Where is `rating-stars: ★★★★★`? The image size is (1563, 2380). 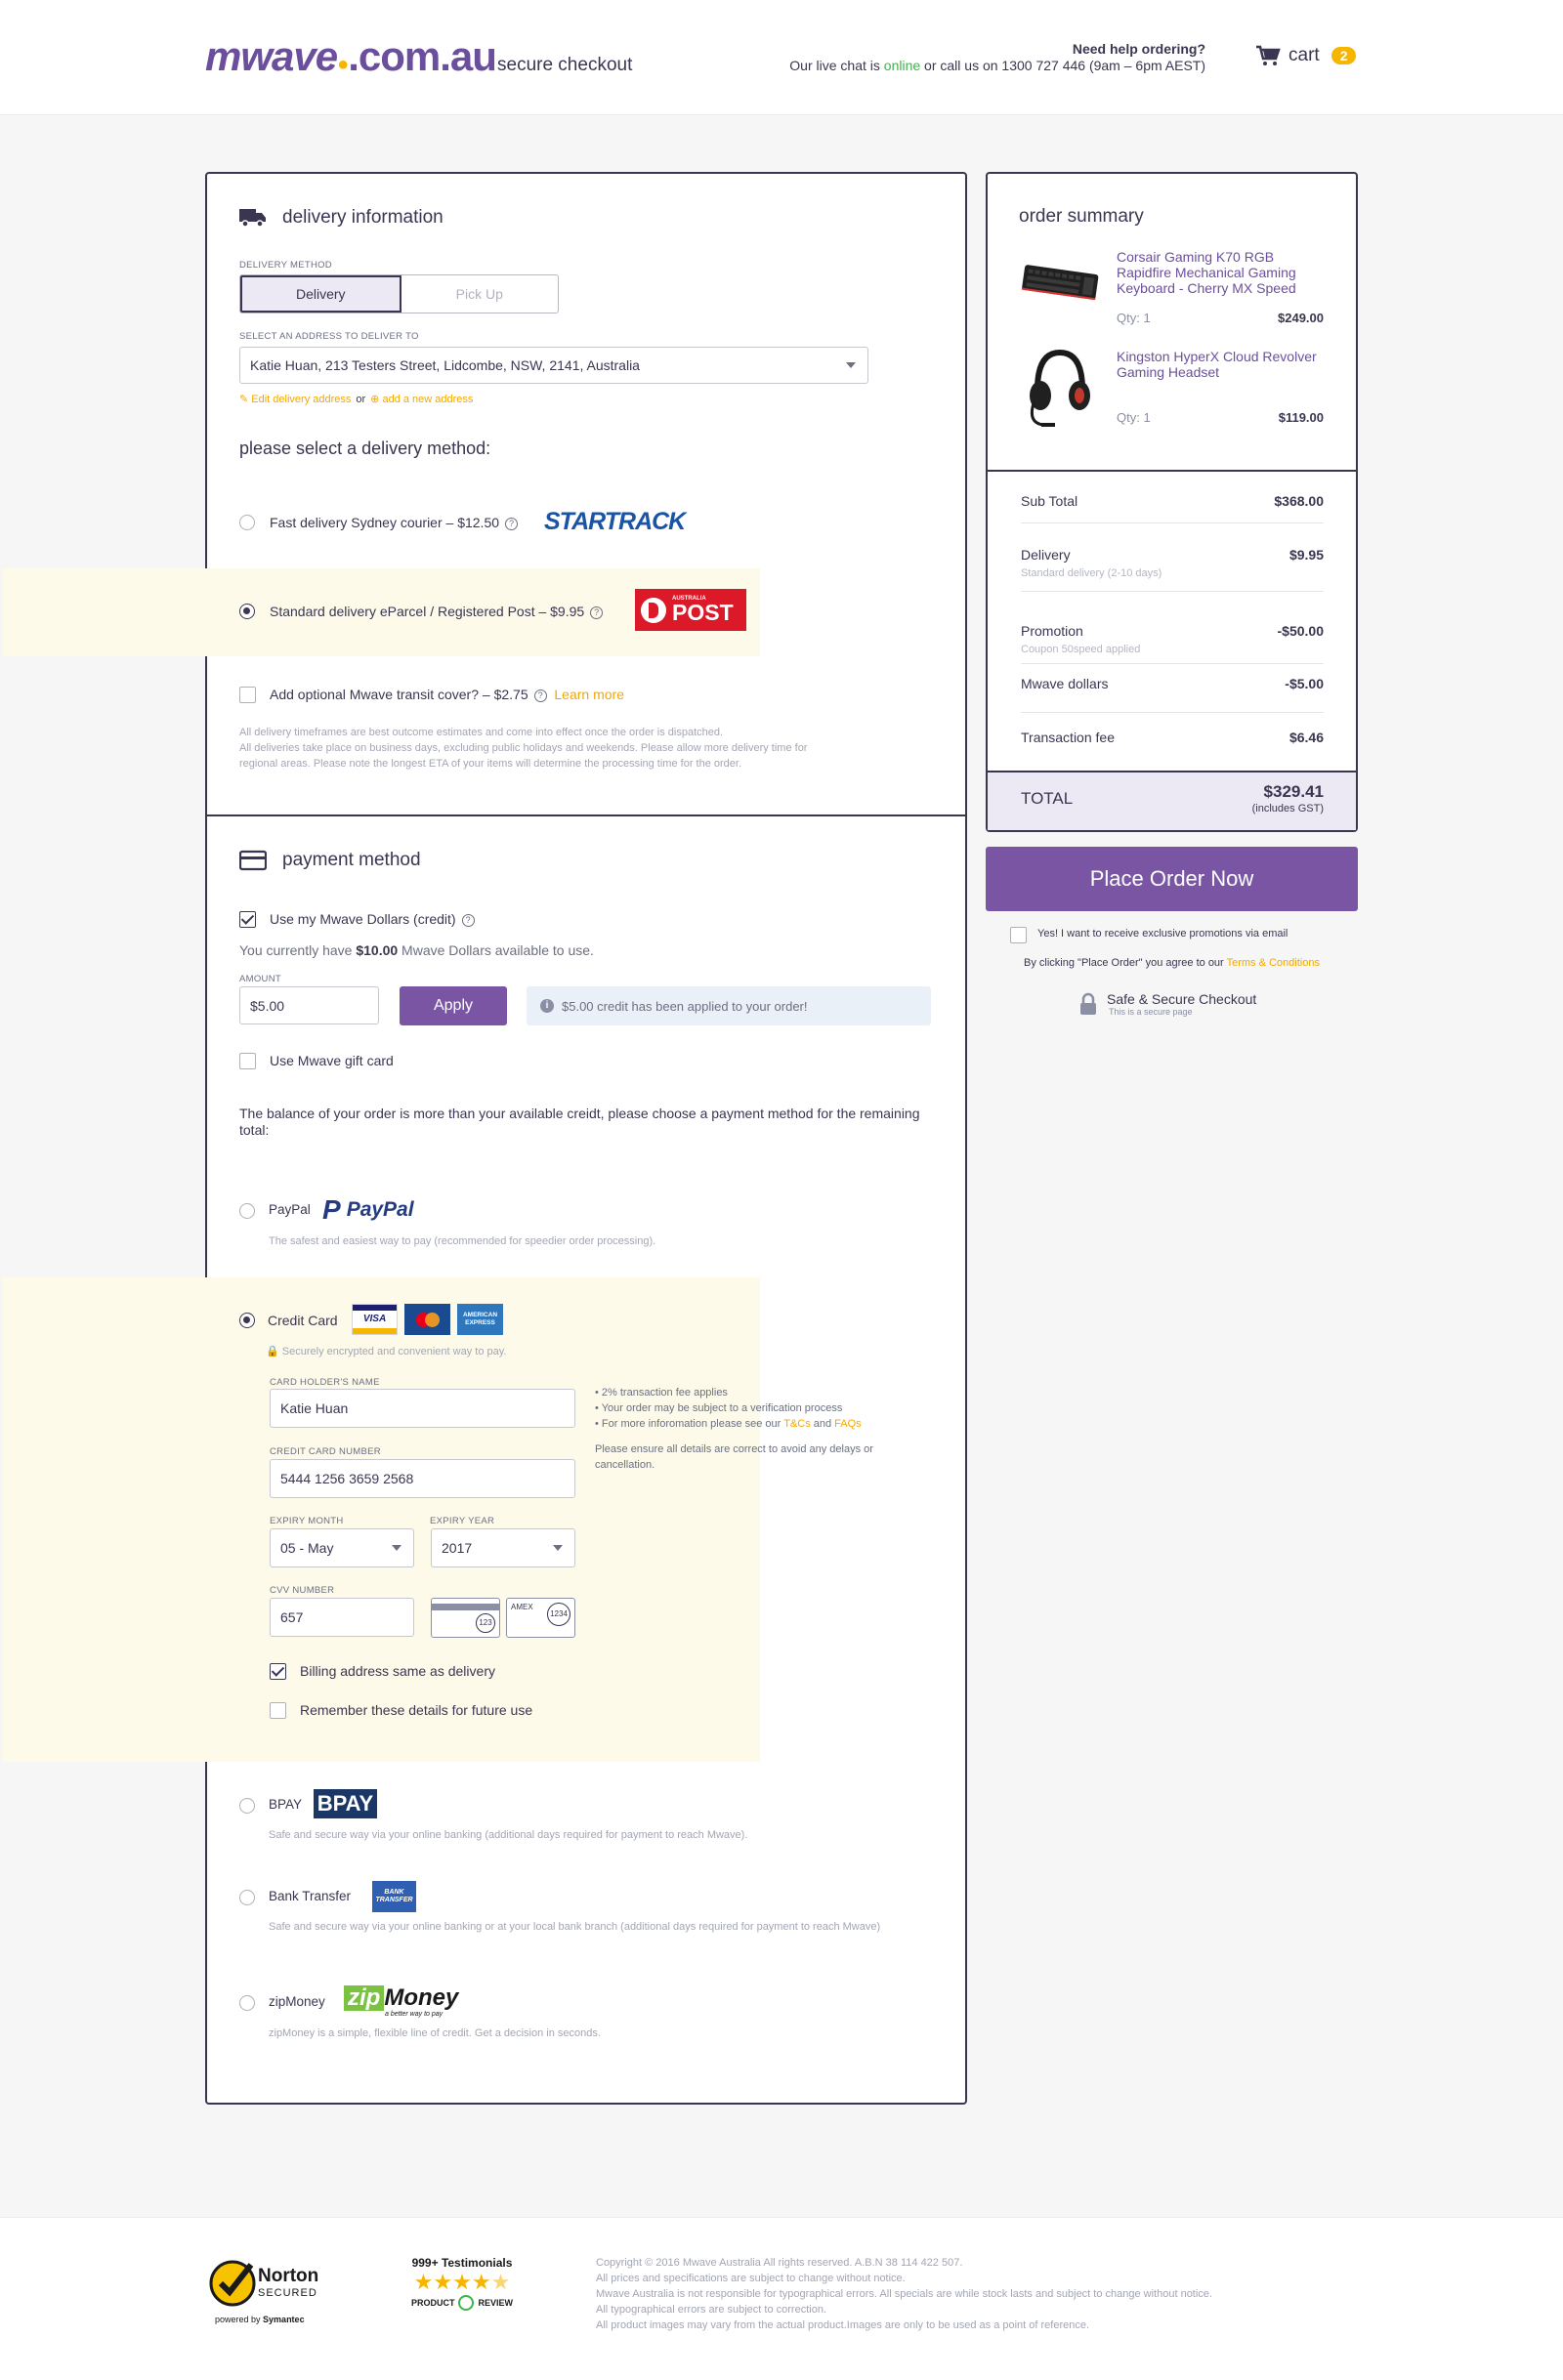
rating-stars: ★★★★★ is located at coordinates (462, 2282).